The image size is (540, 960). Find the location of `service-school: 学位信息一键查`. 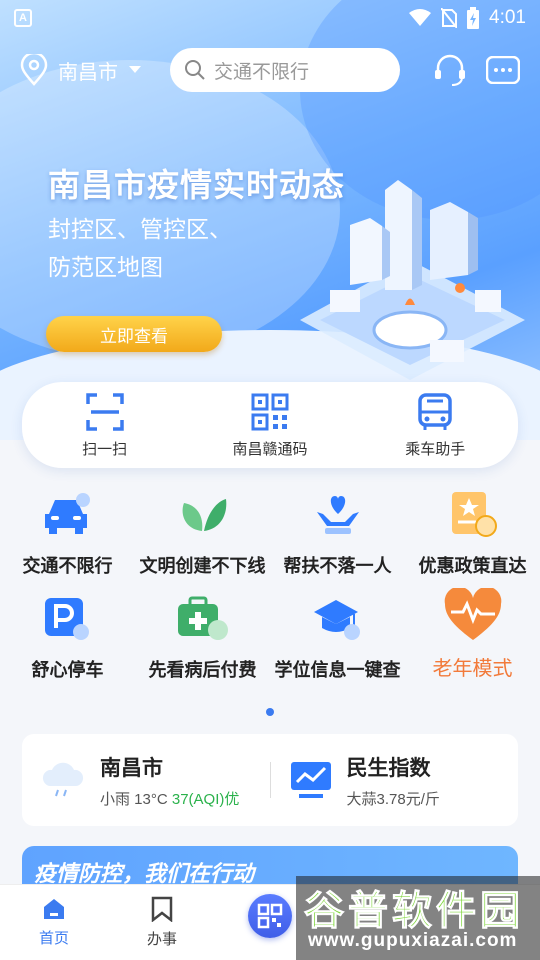

service-school: 学位信息一键查 is located at coordinates (337, 644).